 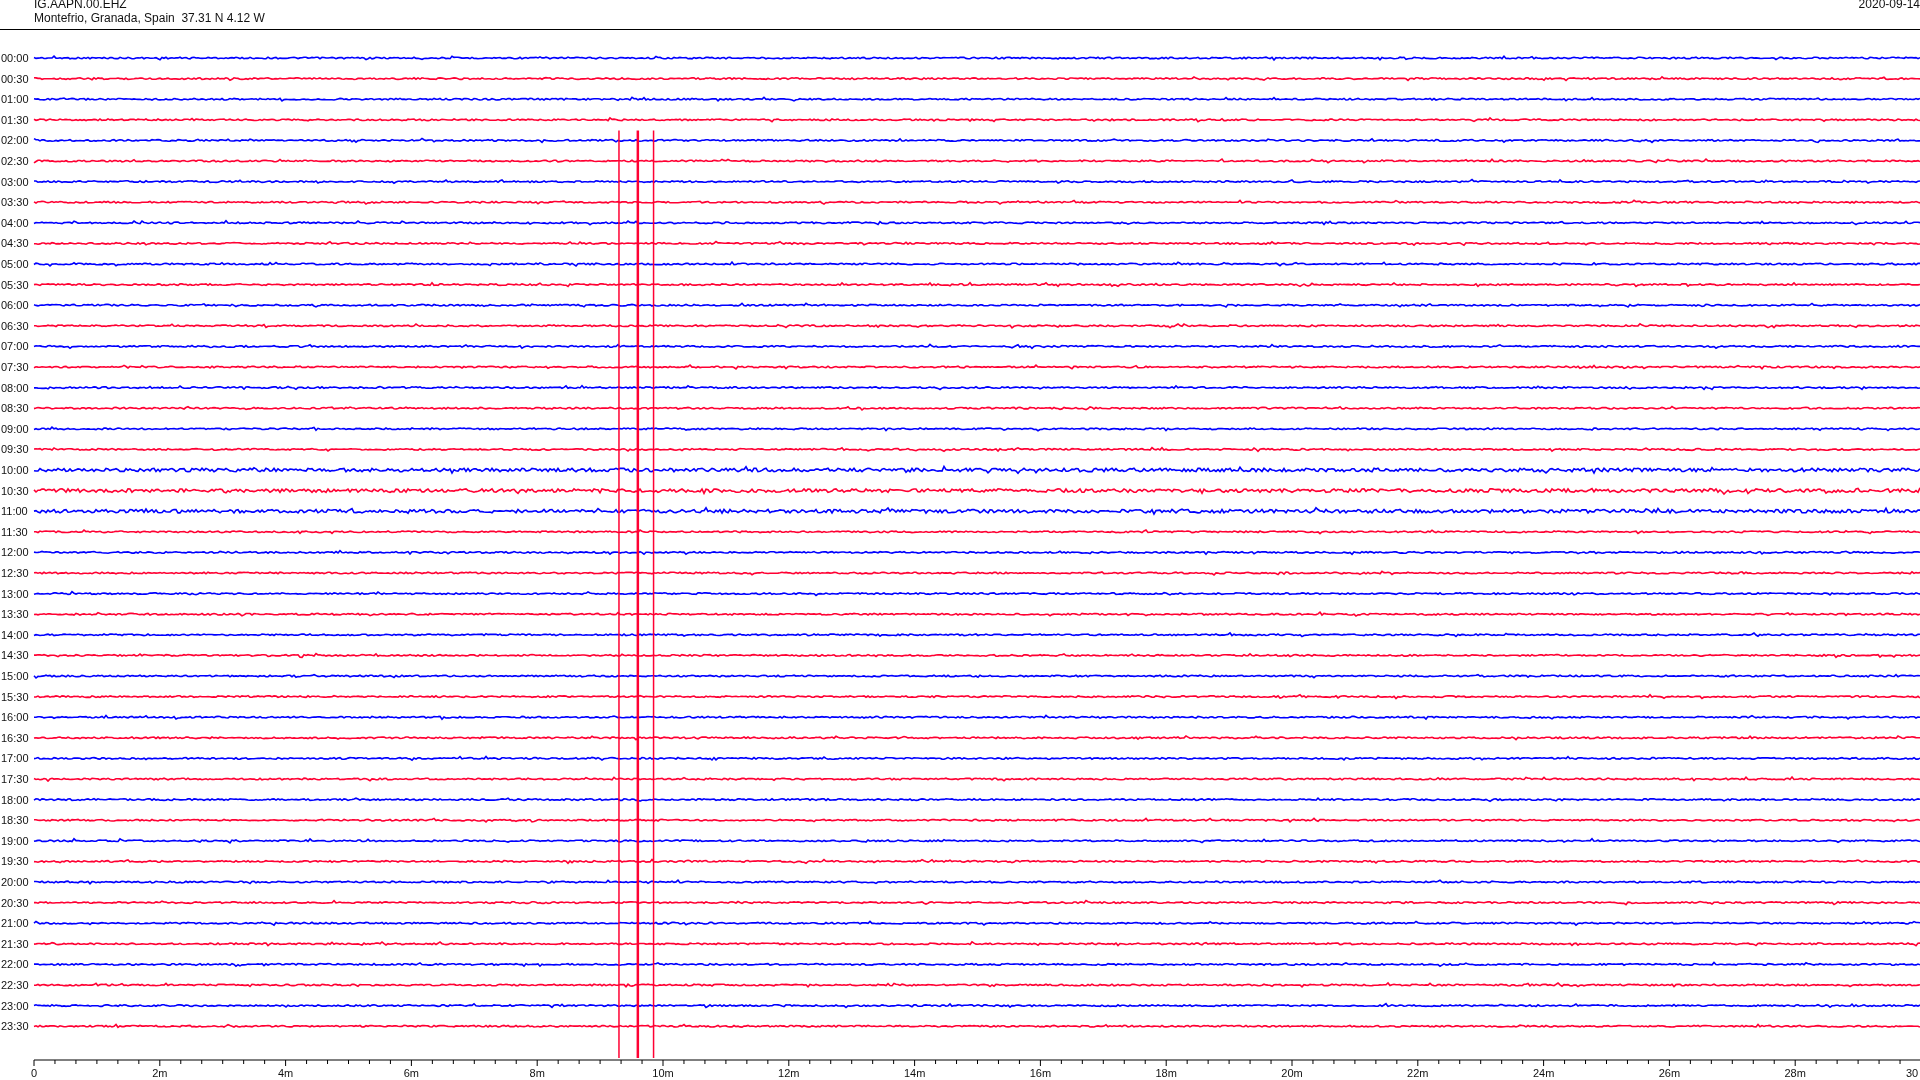 What do you see at coordinates (537, 1073) in the screenshot?
I see `axis-tick-label: 8m` at bounding box center [537, 1073].